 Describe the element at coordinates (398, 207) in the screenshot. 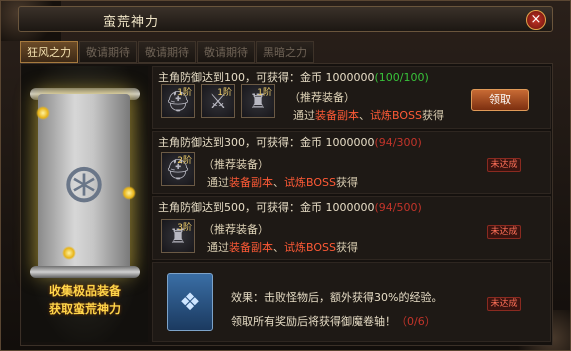

I see `row-progress: (94/500)` at that location.